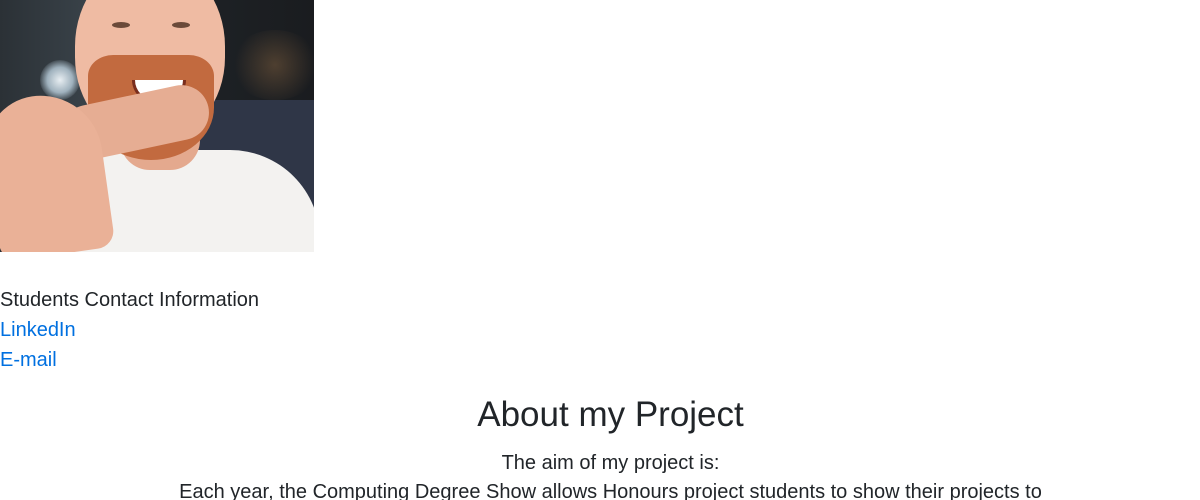 The height and width of the screenshot is (500, 1200). Describe the element at coordinates (610, 463) in the screenshot. I see `project-aim-label: The aim of my project is:` at that location.